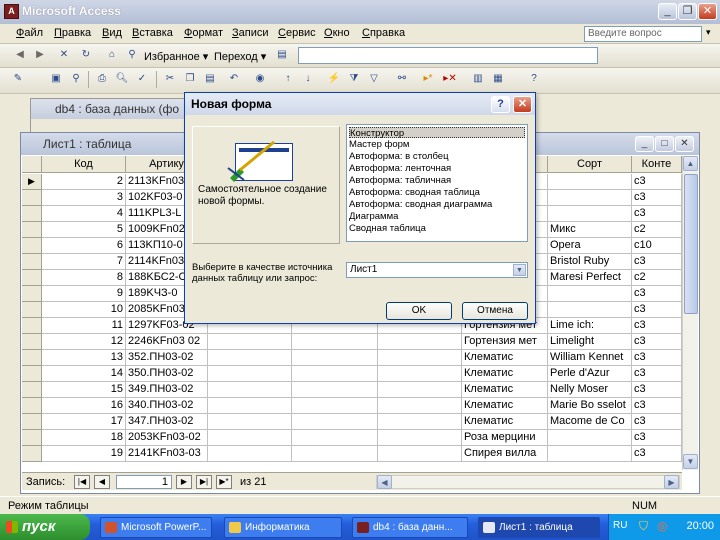  What do you see at coordinates (620, 525) in the screenshot?
I see `language-indicator: RU` at bounding box center [620, 525].